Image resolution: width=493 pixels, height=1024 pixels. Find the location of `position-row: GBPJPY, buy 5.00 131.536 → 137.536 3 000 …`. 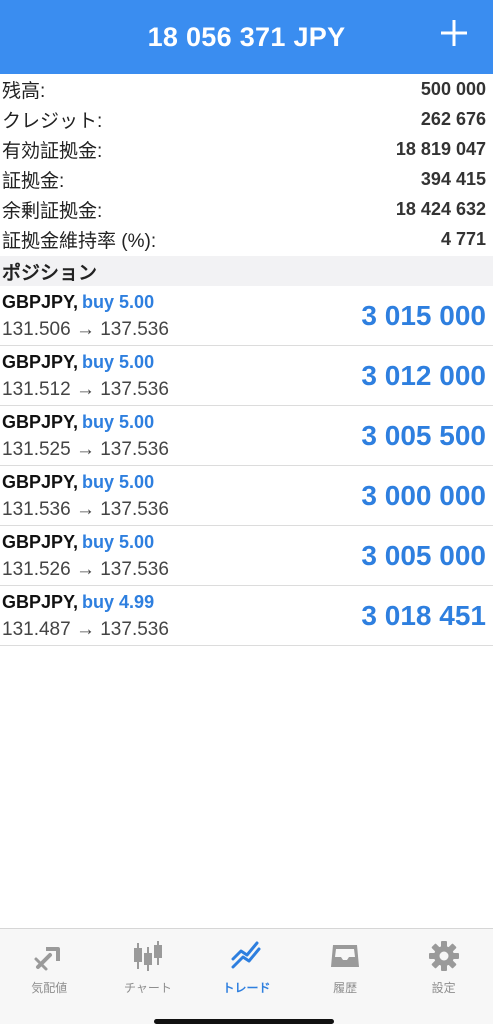

position-row: GBPJPY, buy 5.00 131.536 → 137.536 3 000 … is located at coordinates (246, 496).